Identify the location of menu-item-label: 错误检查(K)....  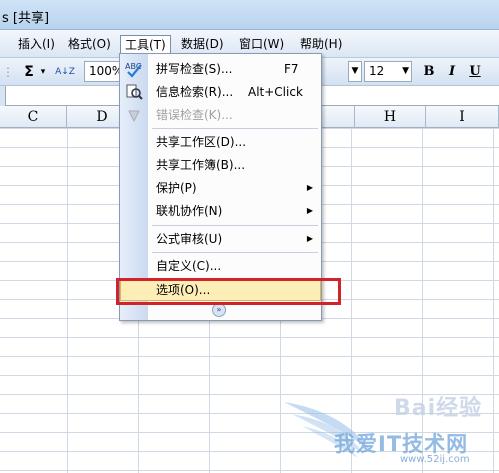
(194, 115).